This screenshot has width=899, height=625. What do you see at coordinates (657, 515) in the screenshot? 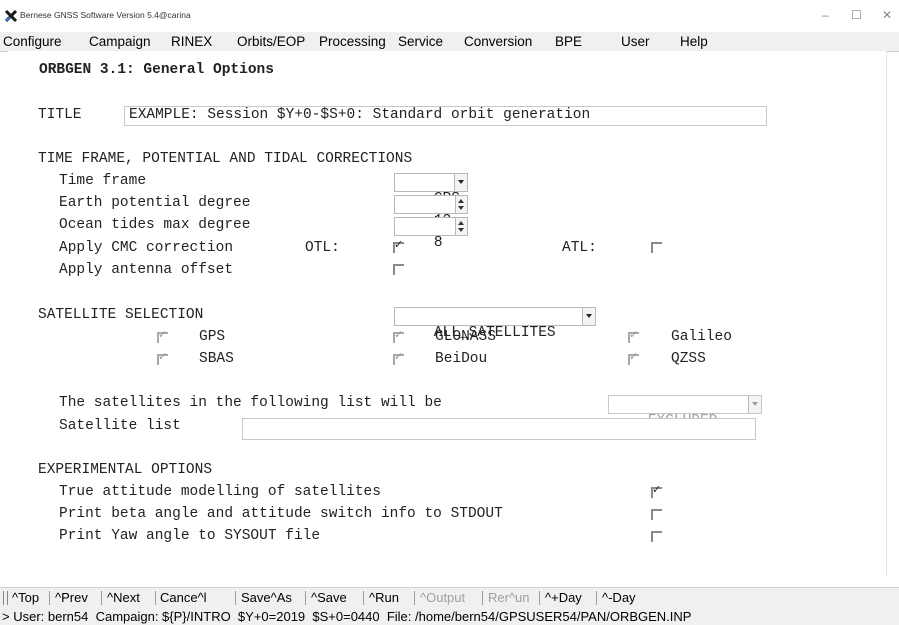
I see `print-beta-checkbox` at bounding box center [657, 515].